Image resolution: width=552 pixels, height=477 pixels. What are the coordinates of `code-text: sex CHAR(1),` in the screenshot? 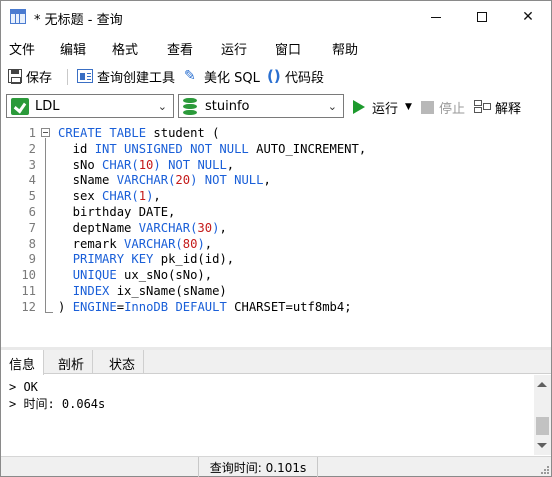 It's located at (109, 196).